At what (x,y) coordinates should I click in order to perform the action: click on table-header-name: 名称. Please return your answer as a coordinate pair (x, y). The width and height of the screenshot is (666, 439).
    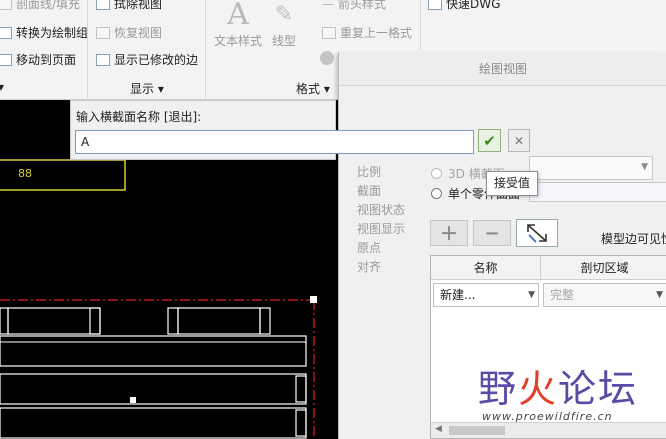
    Looking at the image, I should click on (486, 268).